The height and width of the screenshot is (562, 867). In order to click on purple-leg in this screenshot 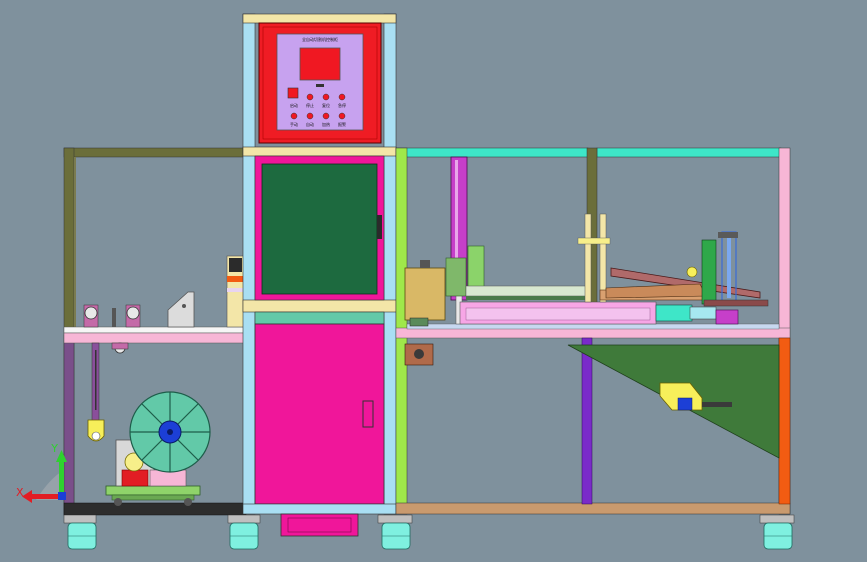, I will do `click(587, 421)`.